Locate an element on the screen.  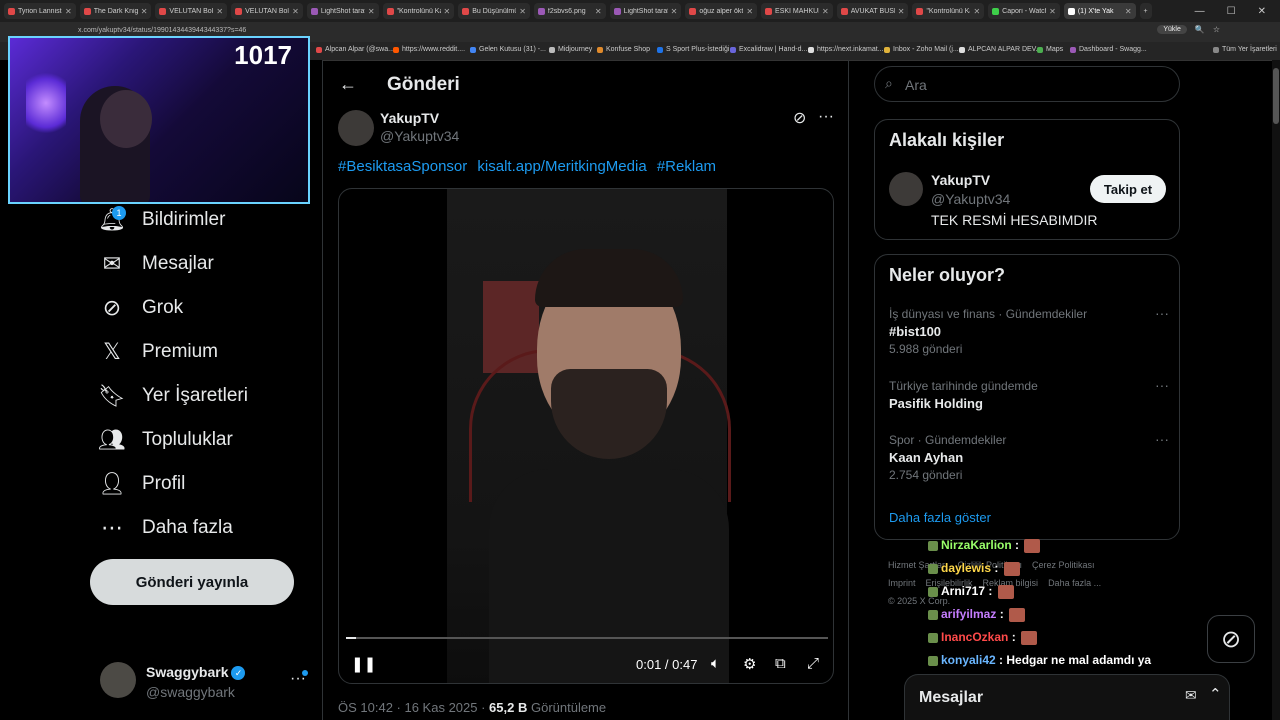
nav-item: ⊘ Grok is located at coordinates (141, 307).